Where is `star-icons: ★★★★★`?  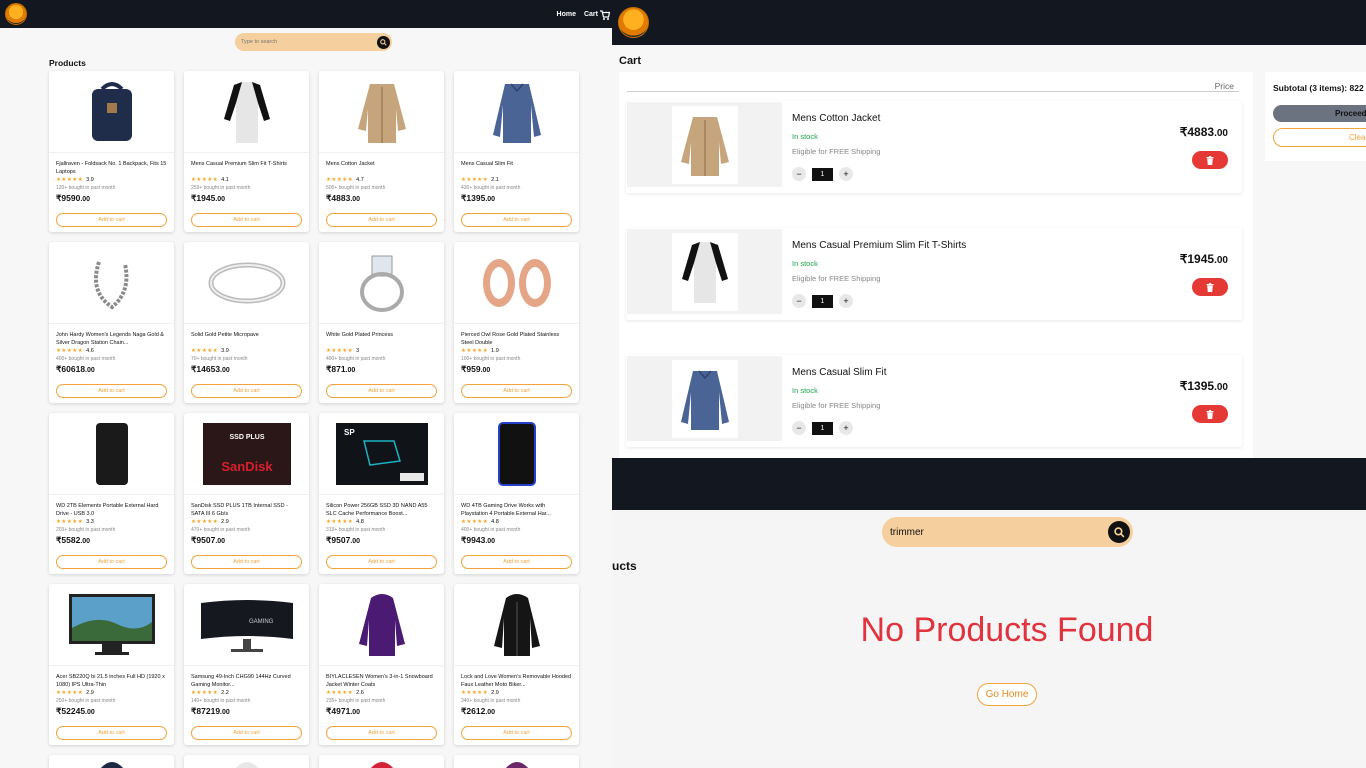
star-icons: ★★★★★ is located at coordinates (340, 351).